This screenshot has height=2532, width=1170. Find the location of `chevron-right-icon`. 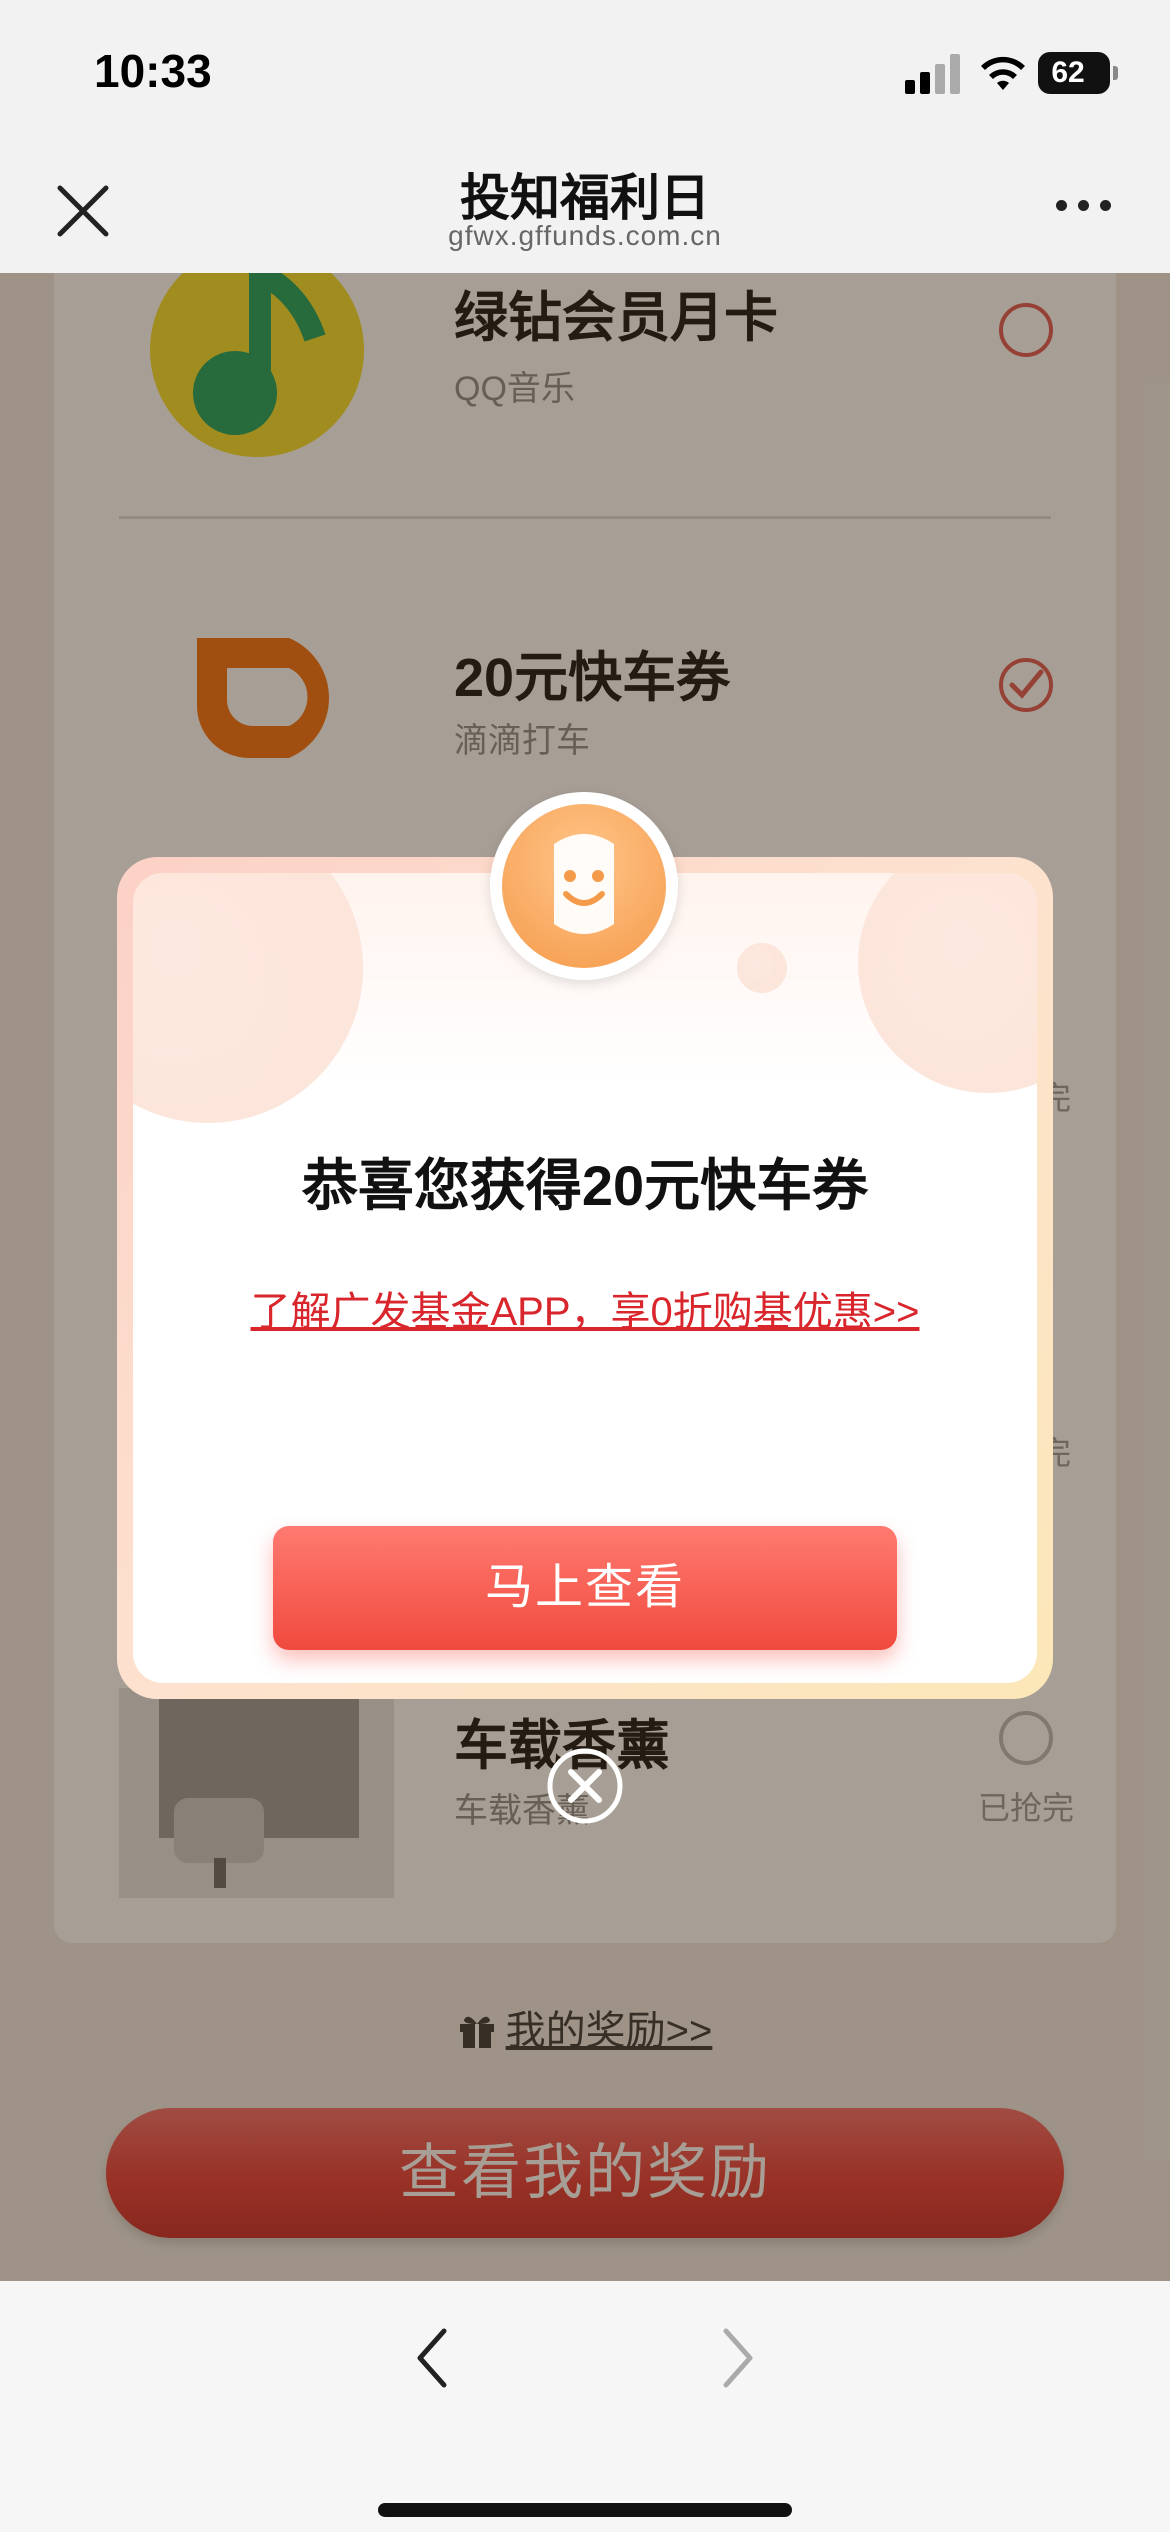

chevron-right-icon is located at coordinates (737, 2358).